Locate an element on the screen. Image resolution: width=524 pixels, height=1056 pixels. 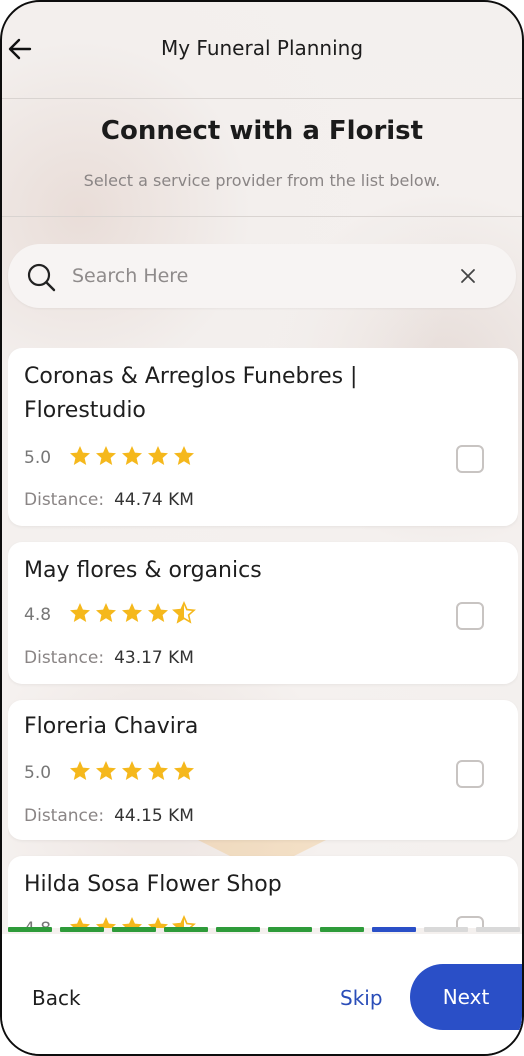
page-title: Connect with a Florist is located at coordinates (262, 131).